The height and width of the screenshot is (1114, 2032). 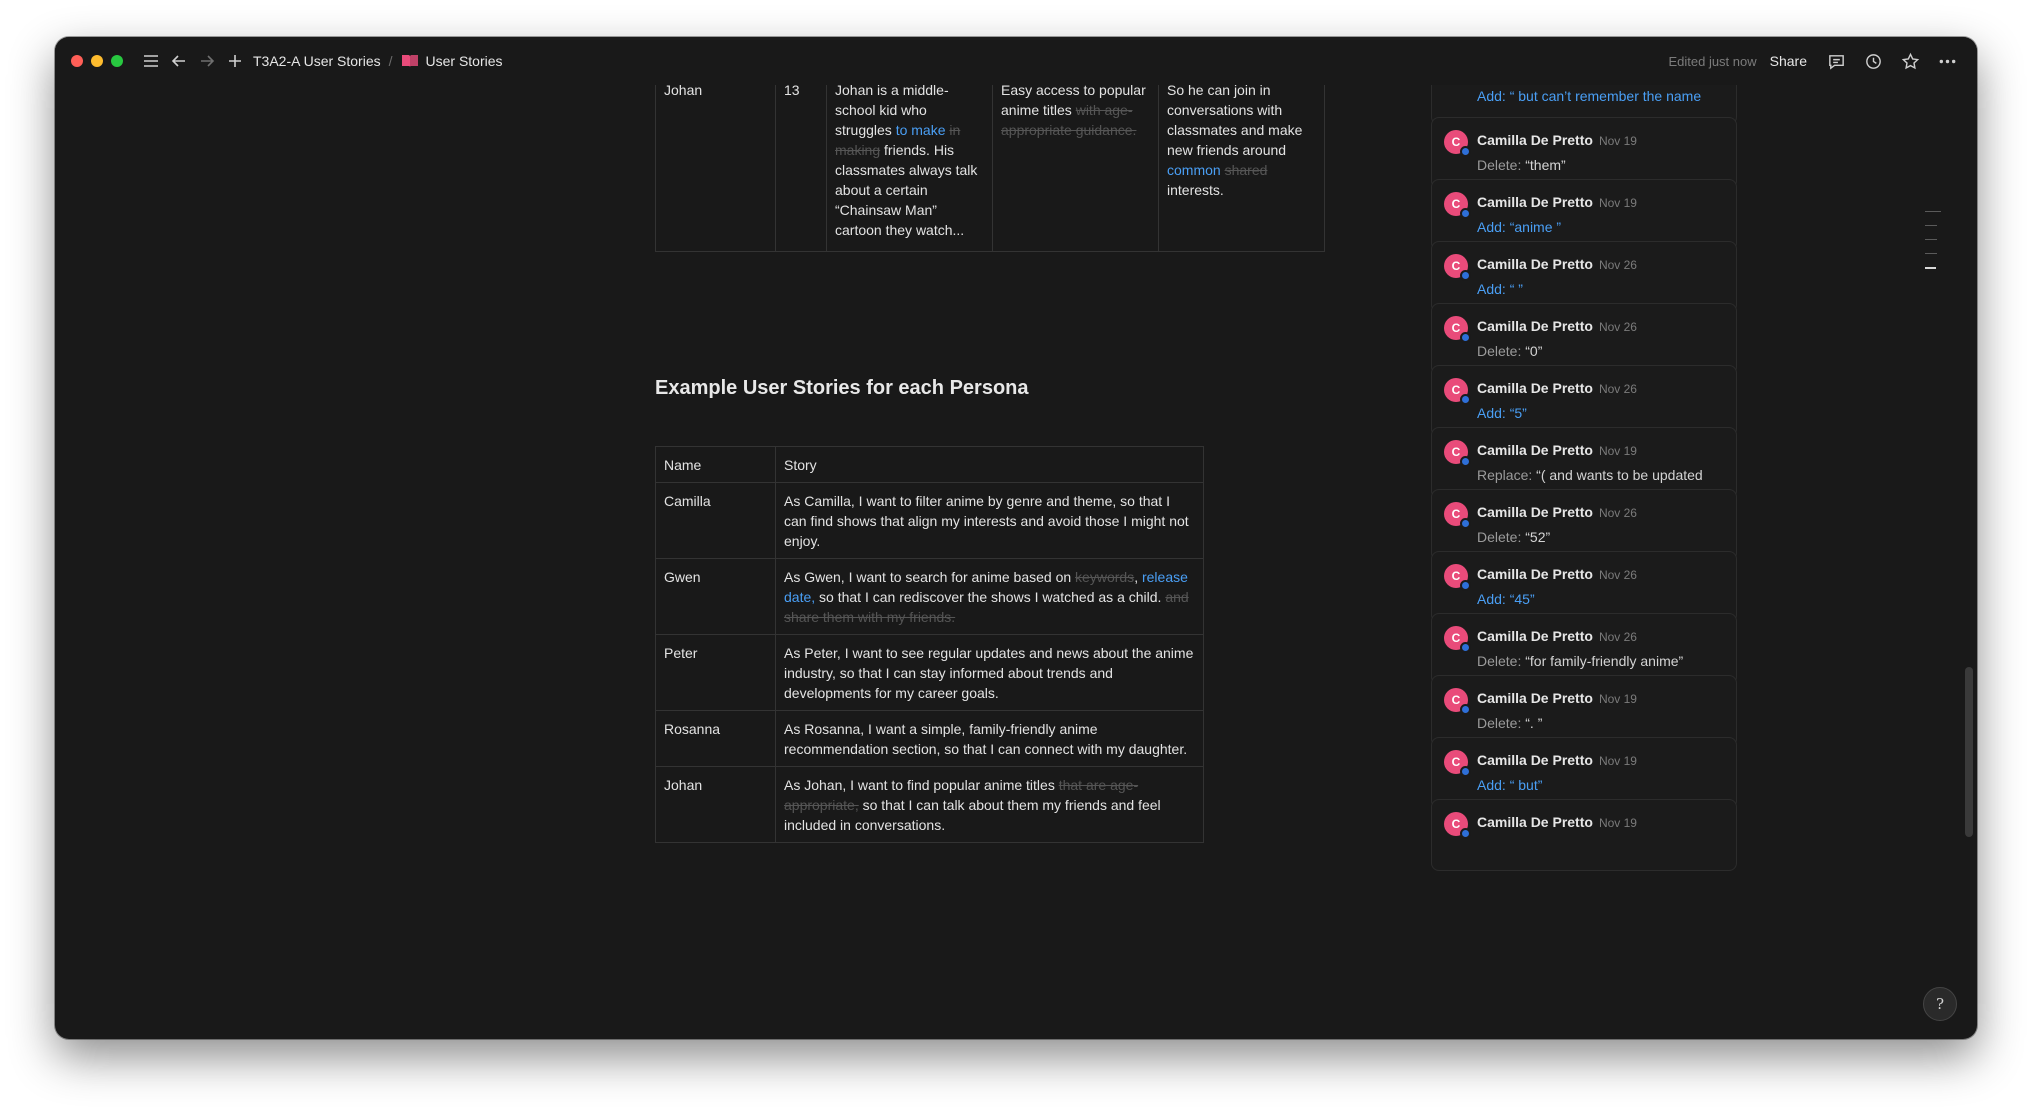 I want to click on added-text: common, so click(x=1194, y=170).